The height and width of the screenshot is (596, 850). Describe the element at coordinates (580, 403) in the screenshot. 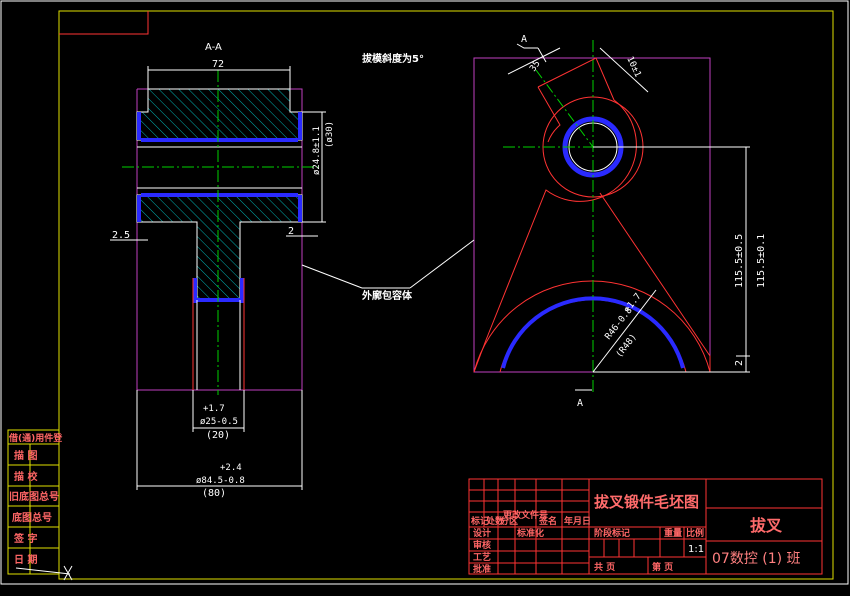

I see `view-marker-bottom: A` at that location.